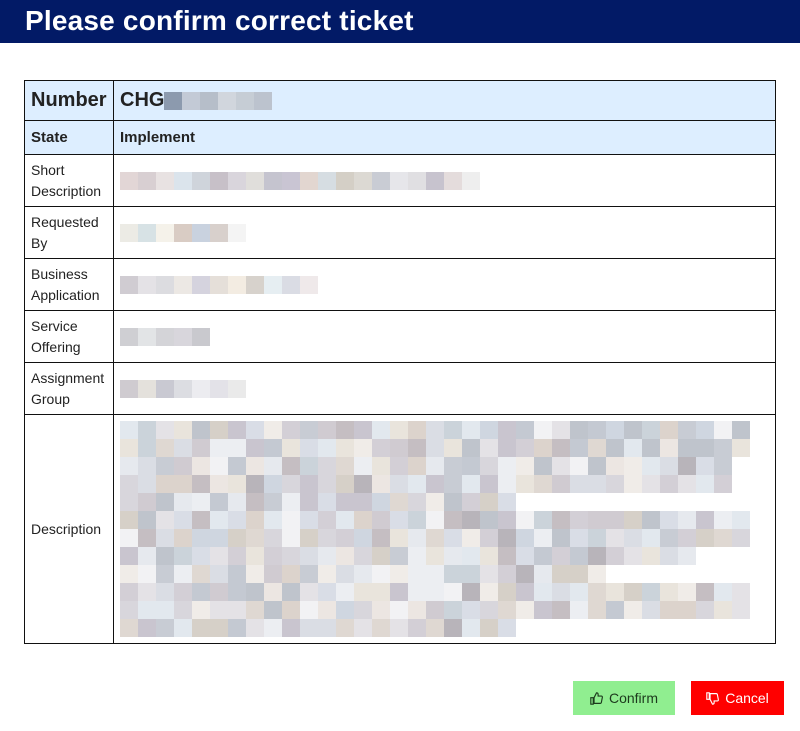 Image resolution: width=800 pixels, height=731 pixels. Describe the element at coordinates (219, 20) in the screenshot. I see `page-title: Please confirm correct ticket` at that location.